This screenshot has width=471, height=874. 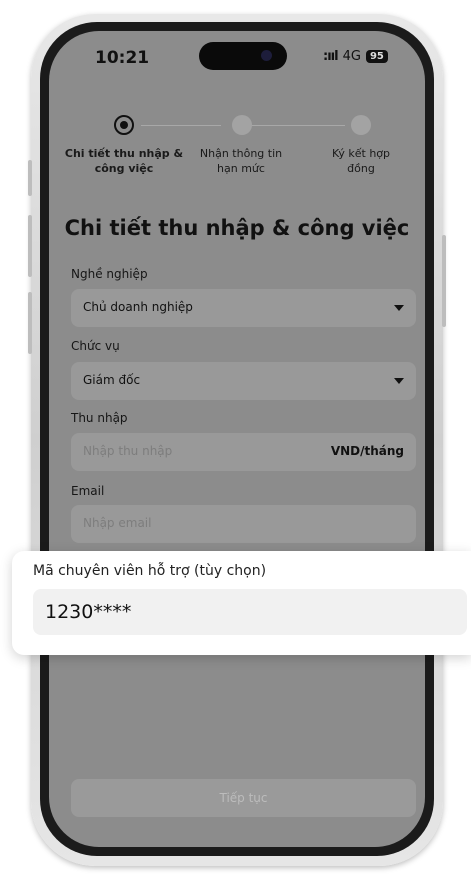 I want to click on position-select: Giám đốc, so click(x=243, y=381).